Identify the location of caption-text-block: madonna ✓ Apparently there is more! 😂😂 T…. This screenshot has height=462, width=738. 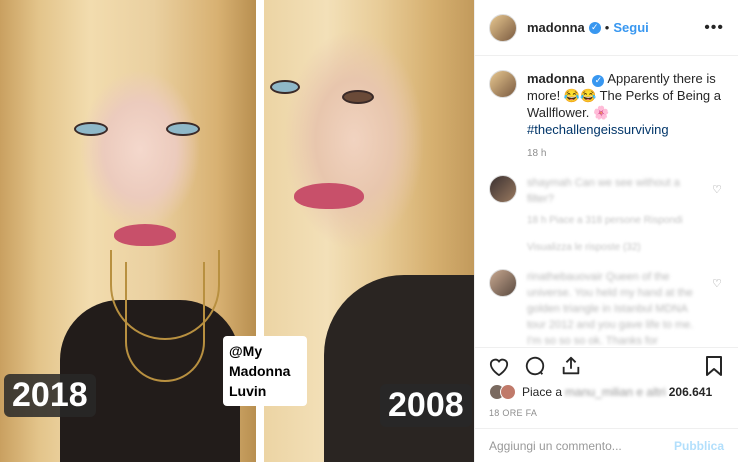
(625, 104).